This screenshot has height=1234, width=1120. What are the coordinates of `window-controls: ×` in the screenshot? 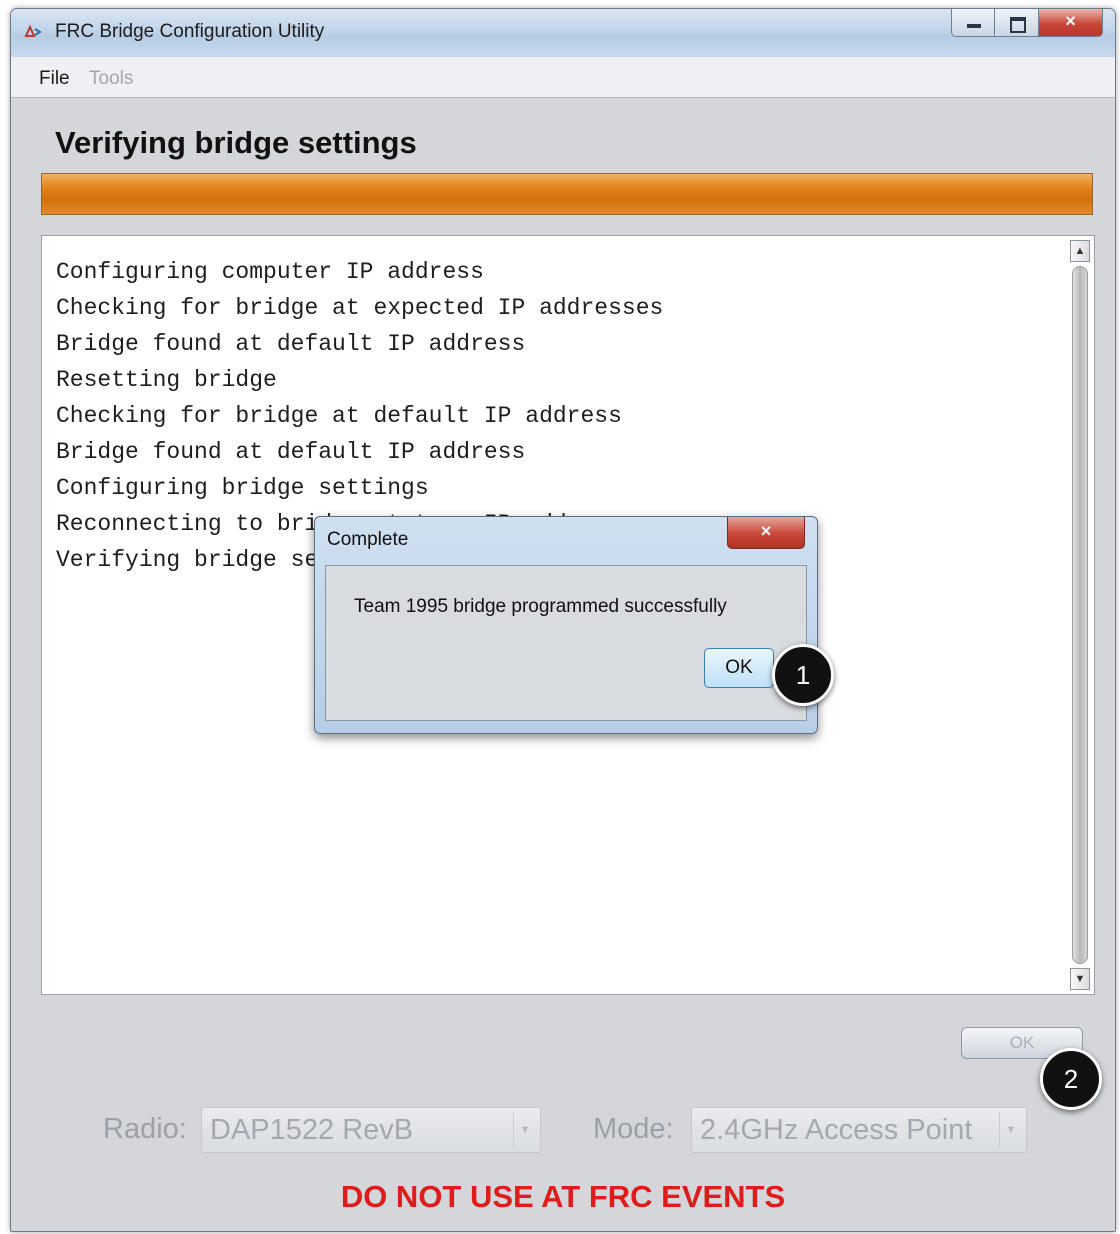 It's located at (1027, 23).